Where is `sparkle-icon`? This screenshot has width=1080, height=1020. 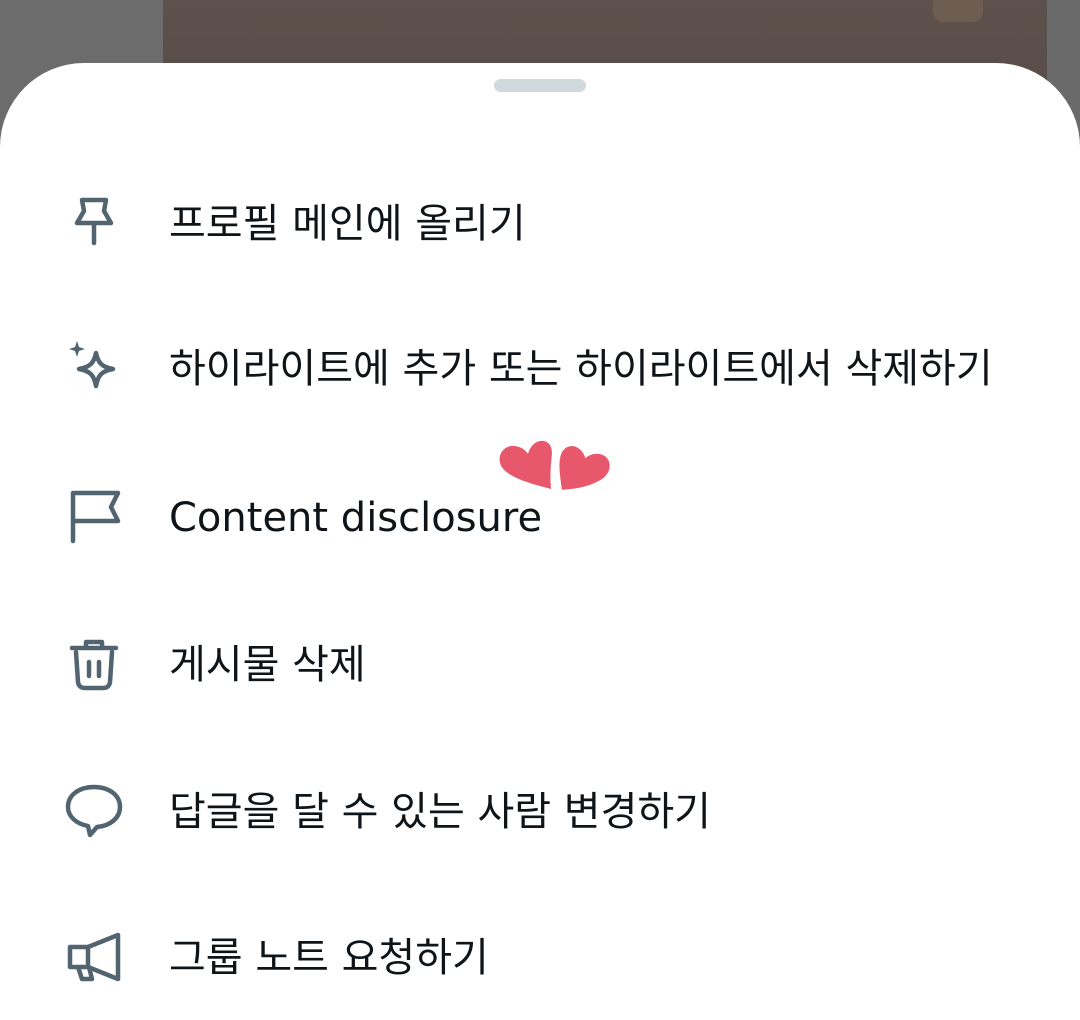
sparkle-icon is located at coordinates (94, 368).